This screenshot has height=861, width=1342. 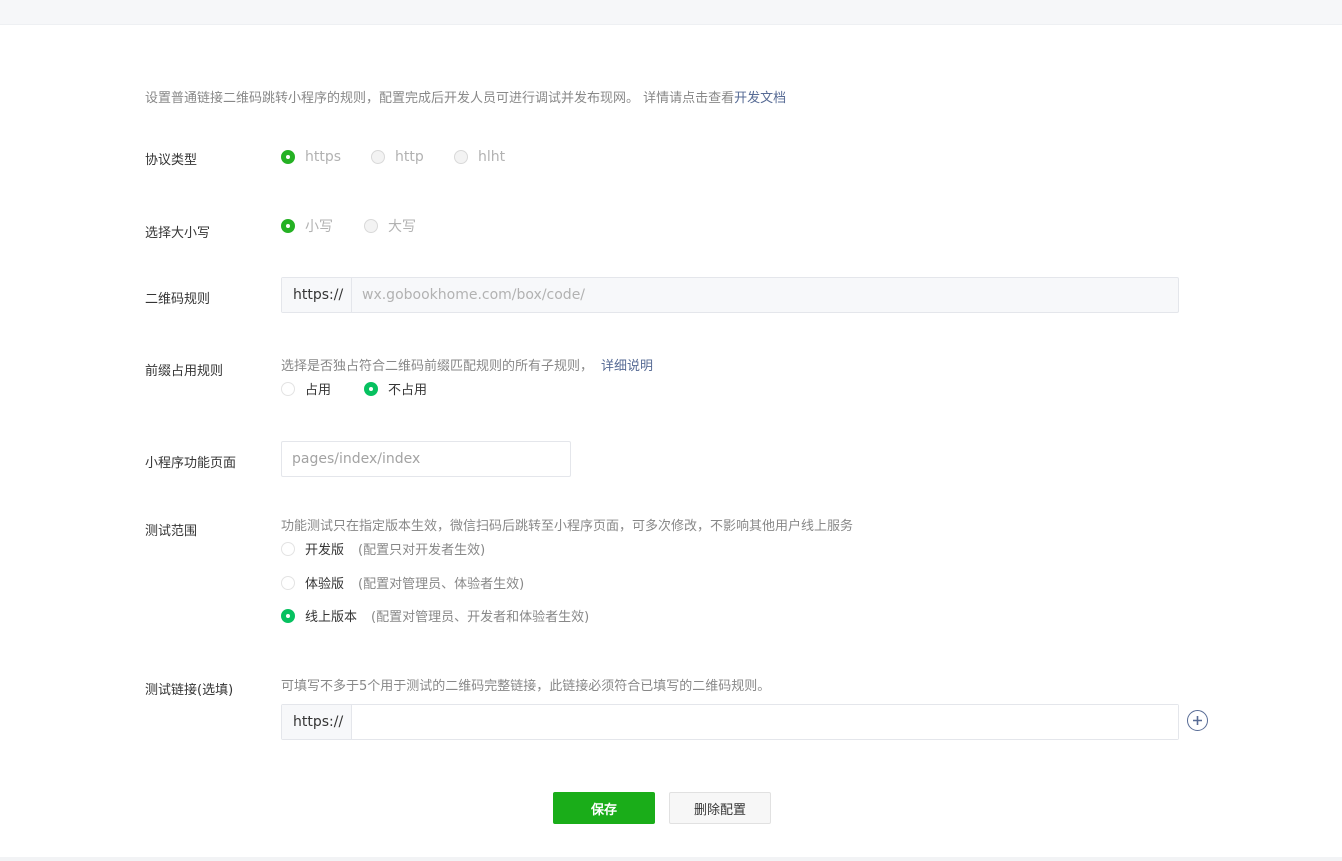 What do you see at coordinates (437, 366) in the screenshot?
I see `prefix-rule-description-text: 选择是否独占符合二维码前缀匹配规则的所有子规则，` at bounding box center [437, 366].